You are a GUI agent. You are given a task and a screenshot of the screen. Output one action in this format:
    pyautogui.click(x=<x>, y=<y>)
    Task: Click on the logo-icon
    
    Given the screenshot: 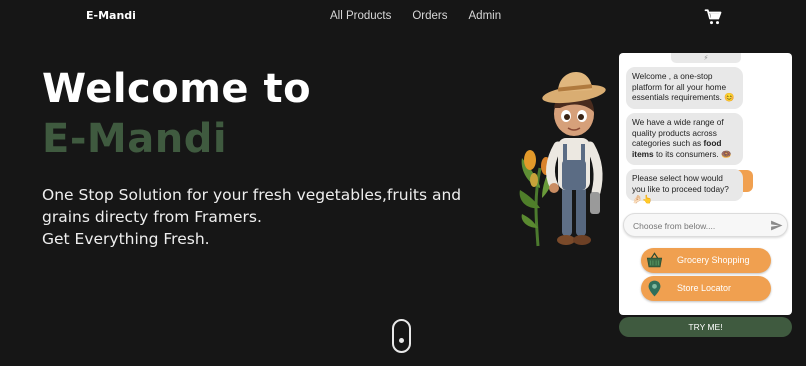 What is the action you would take?
    pyautogui.click(x=77, y=15)
    